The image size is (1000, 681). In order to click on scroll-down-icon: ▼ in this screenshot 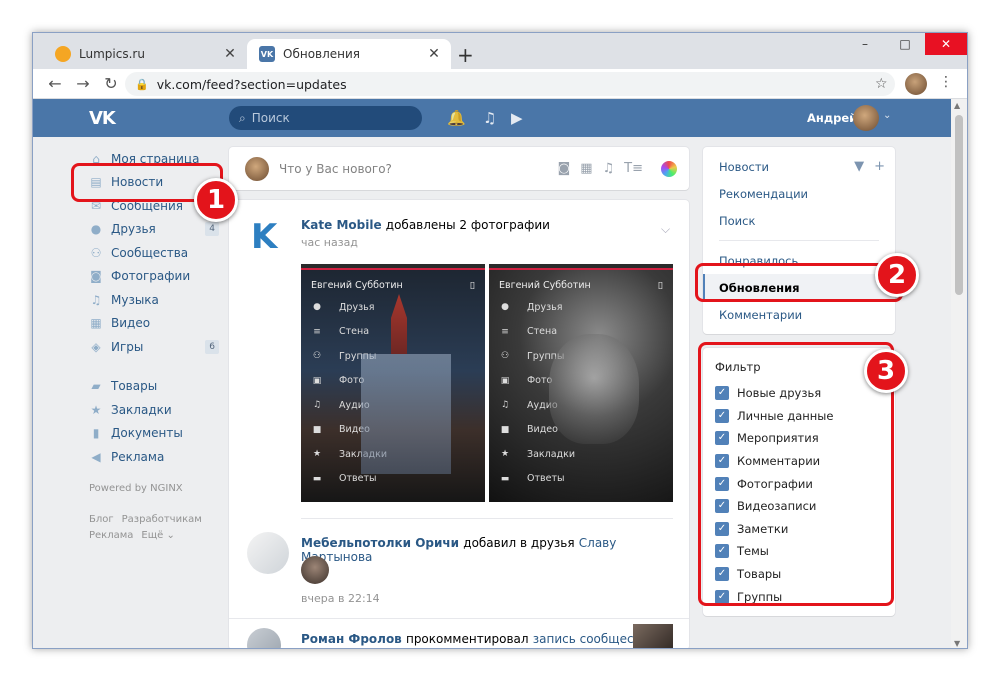, I will do `click(957, 643)`.